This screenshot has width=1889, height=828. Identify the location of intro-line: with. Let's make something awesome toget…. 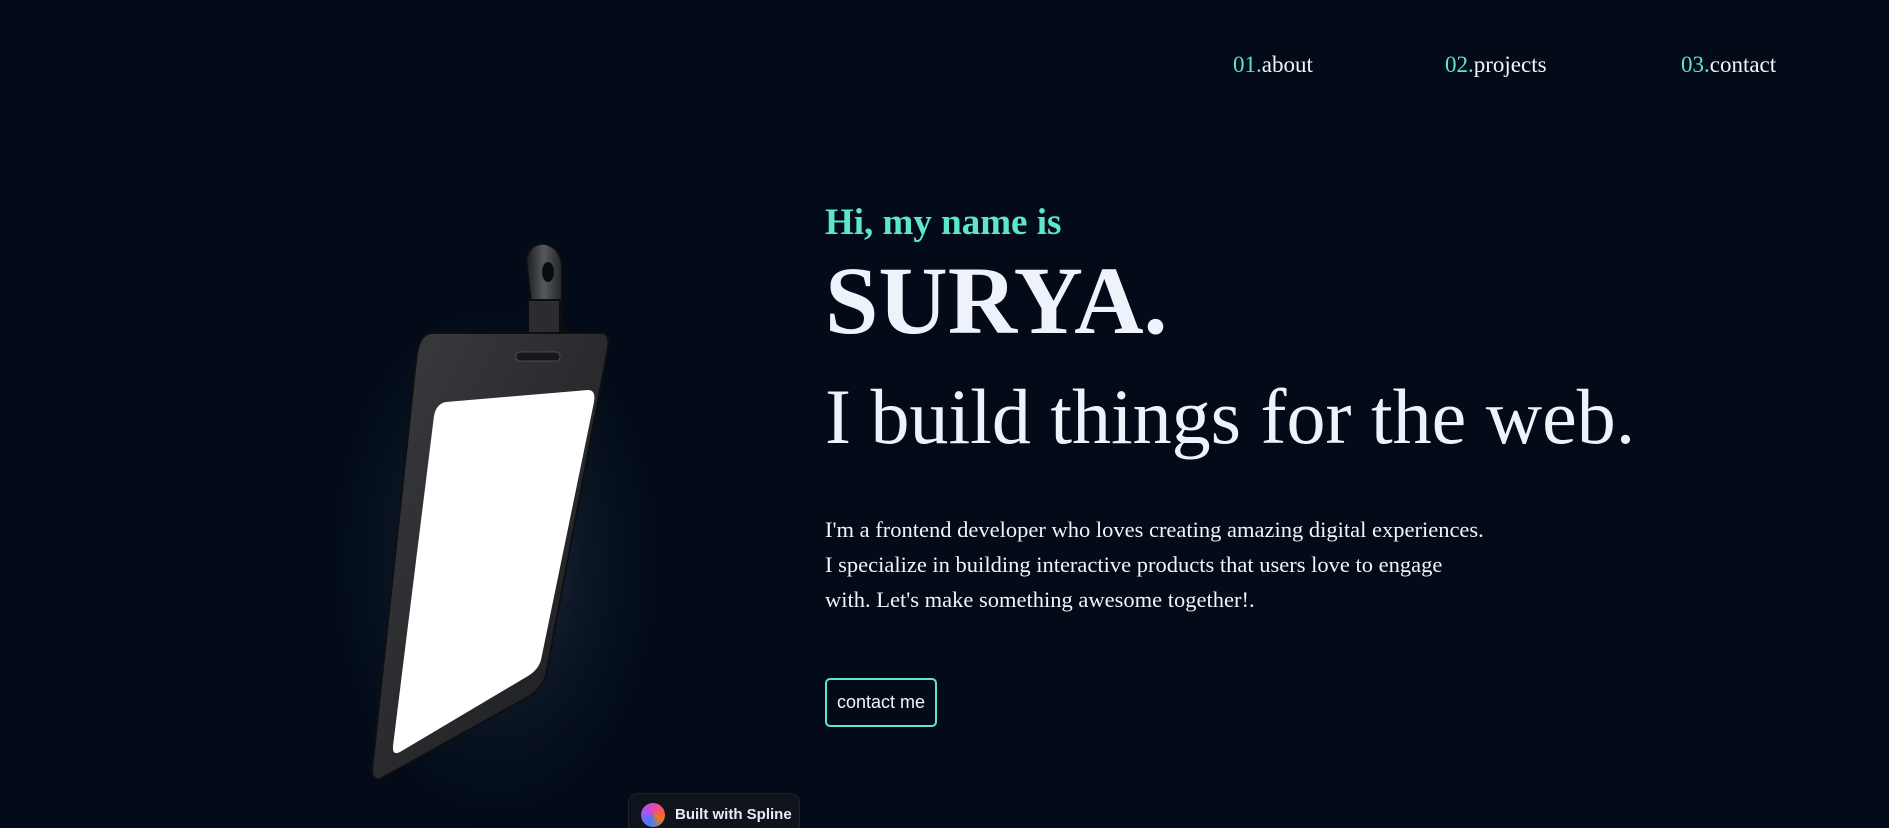
(1040, 599).